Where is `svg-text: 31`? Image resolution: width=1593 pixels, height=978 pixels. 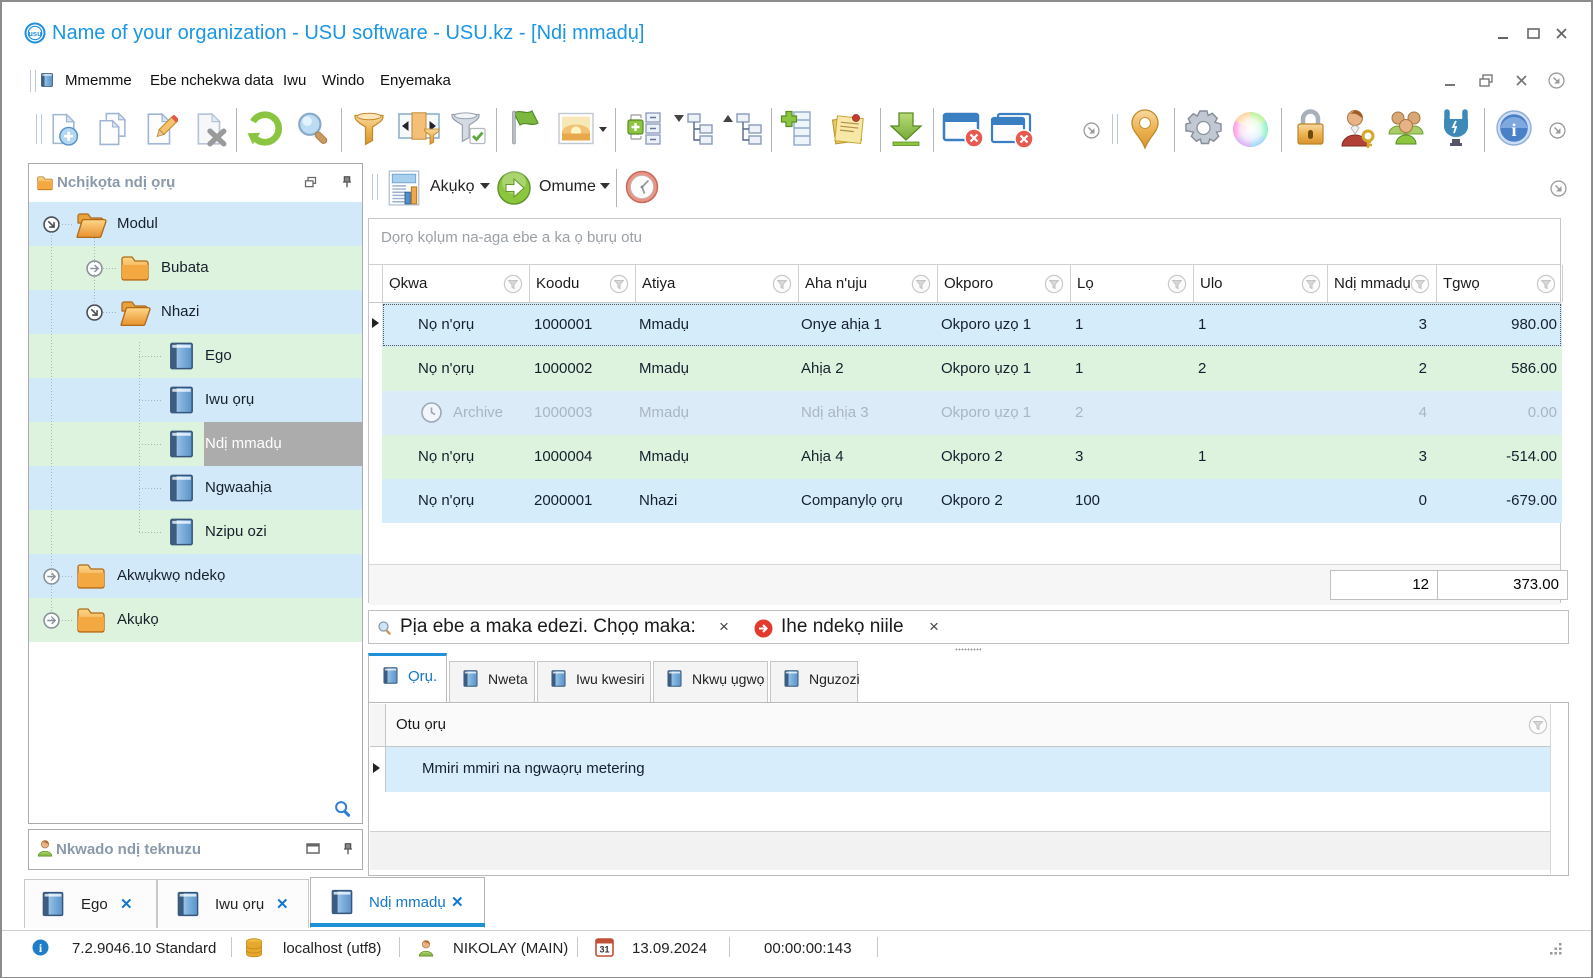 svg-text: 31 is located at coordinates (604, 950).